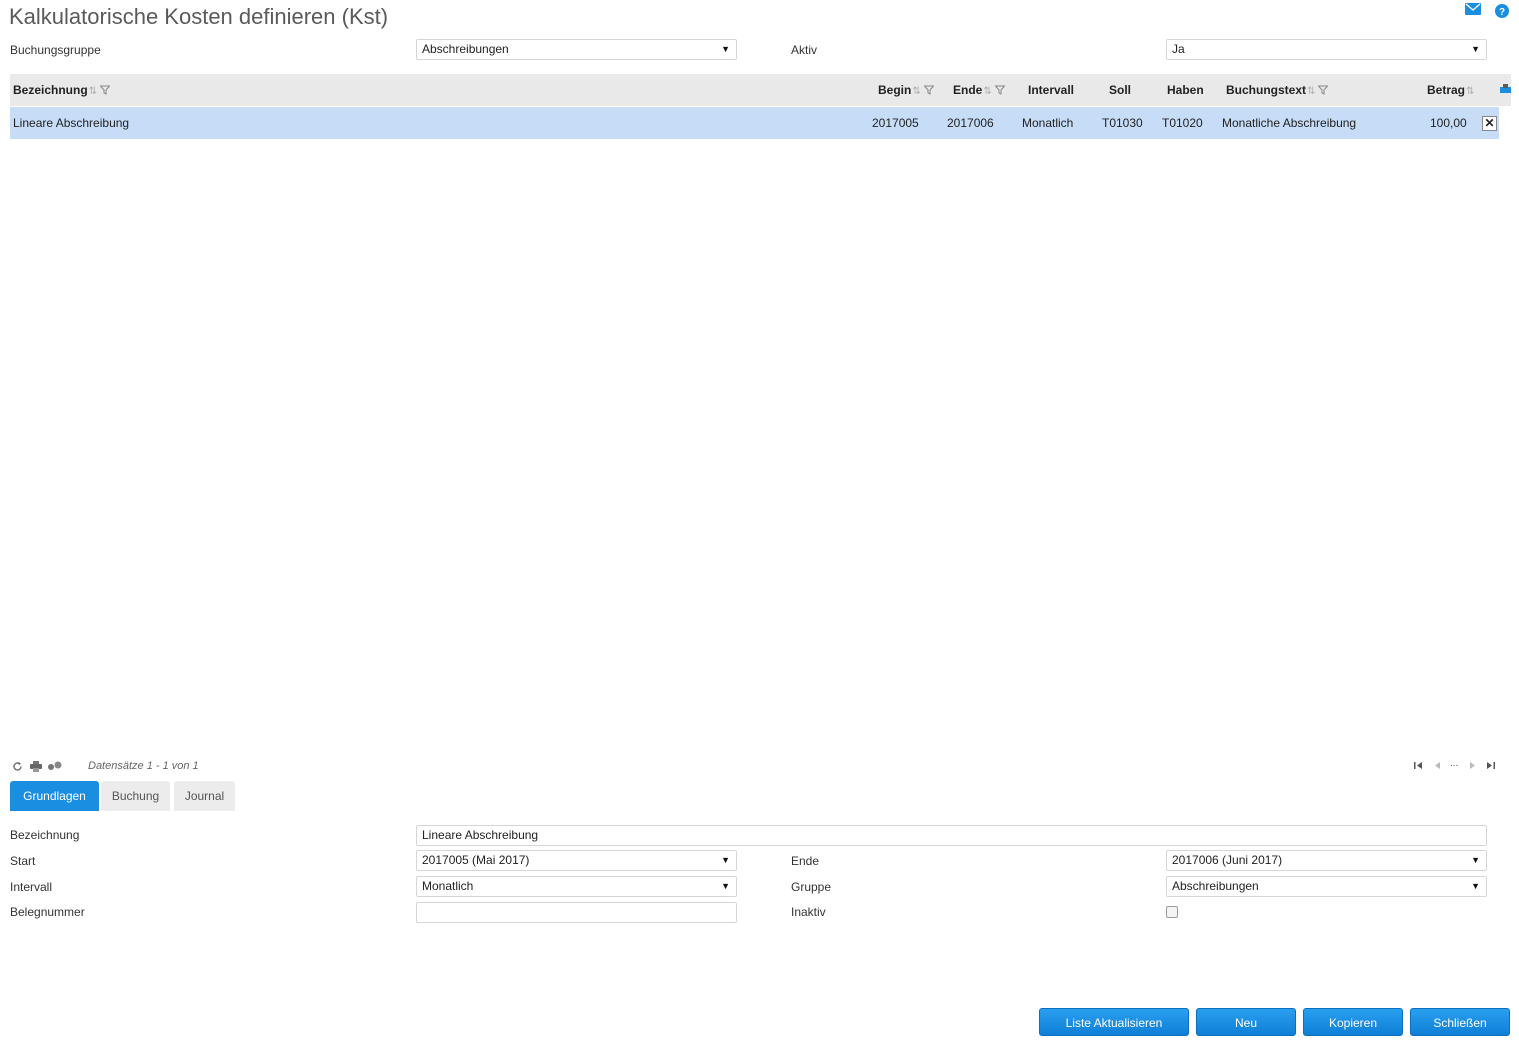 The image size is (1519, 1041). I want to click on copy-button: Kopieren, so click(1353, 1022).